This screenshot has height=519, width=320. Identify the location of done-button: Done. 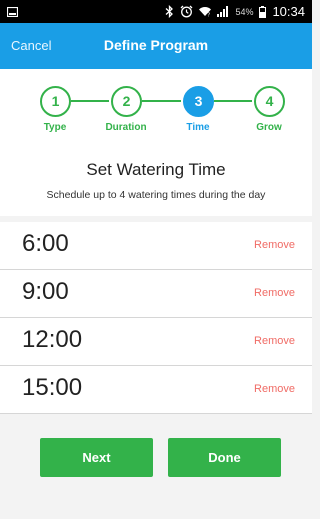
(224, 457).